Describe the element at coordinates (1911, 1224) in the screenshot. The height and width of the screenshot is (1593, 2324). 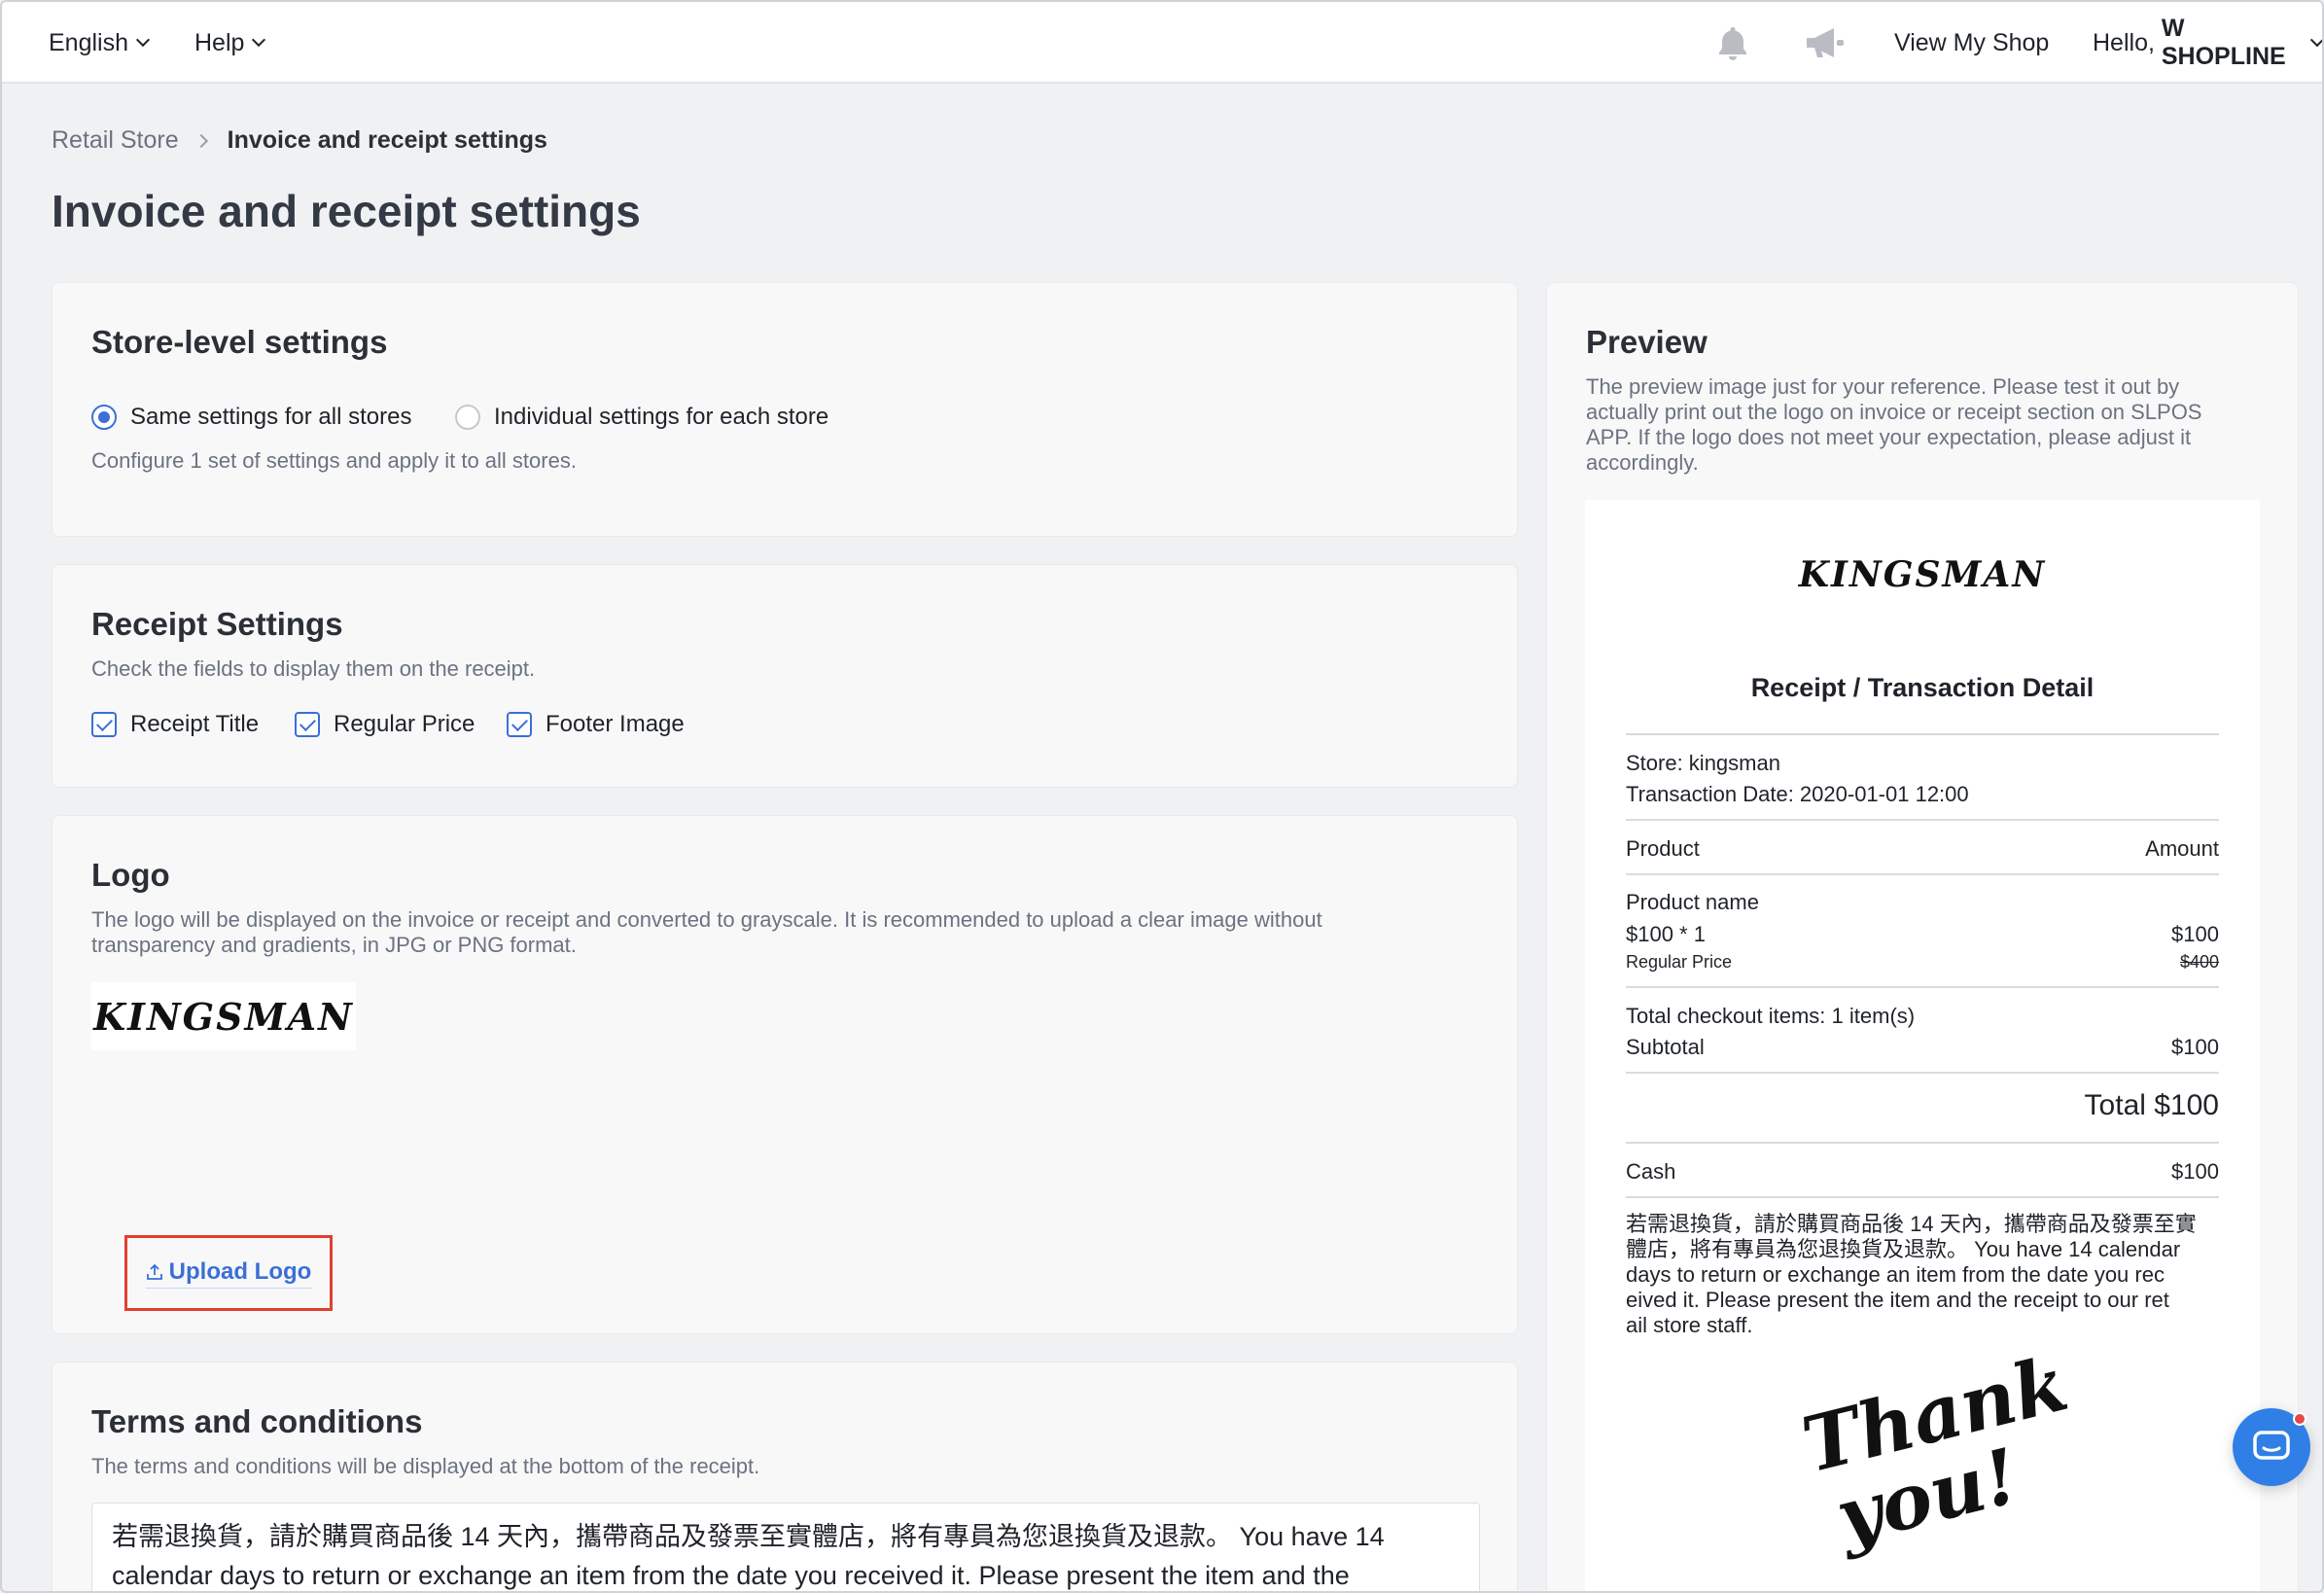
I see `receipt-terms-line: 若需退換貨，請於購買商品後 14 天內，攜帶商品及發票至實` at that location.